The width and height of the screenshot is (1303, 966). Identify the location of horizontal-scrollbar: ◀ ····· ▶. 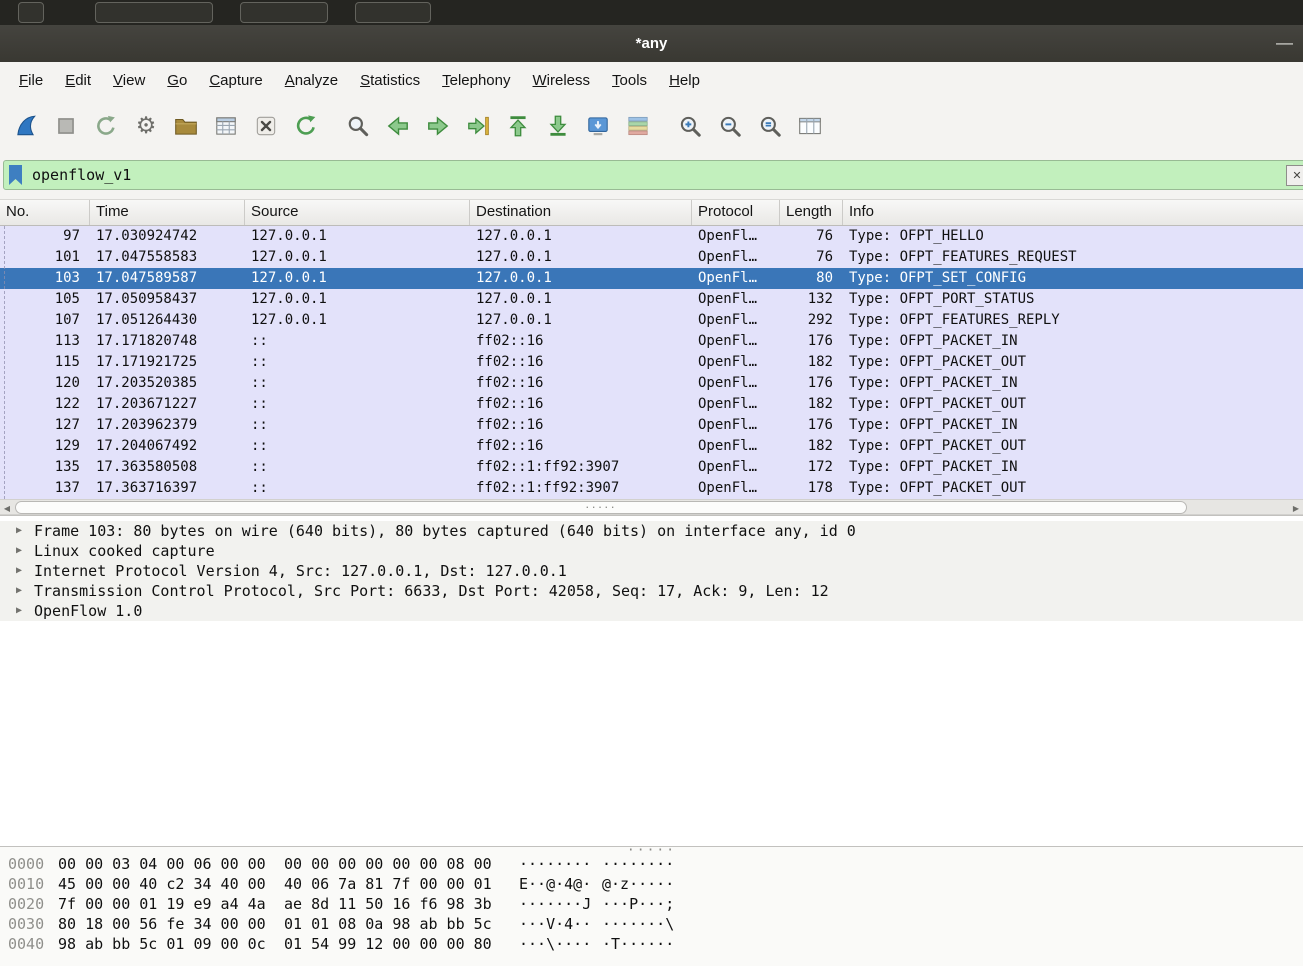
(651, 507).